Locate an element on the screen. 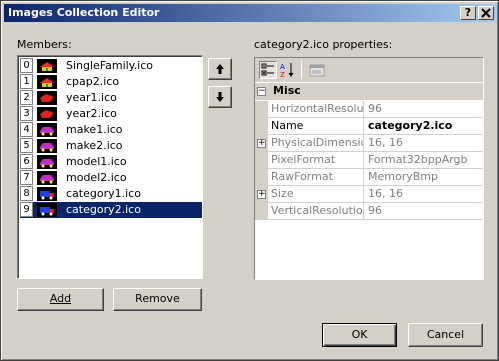 The width and height of the screenshot is (499, 361). close-icon is located at coordinates (486, 13).